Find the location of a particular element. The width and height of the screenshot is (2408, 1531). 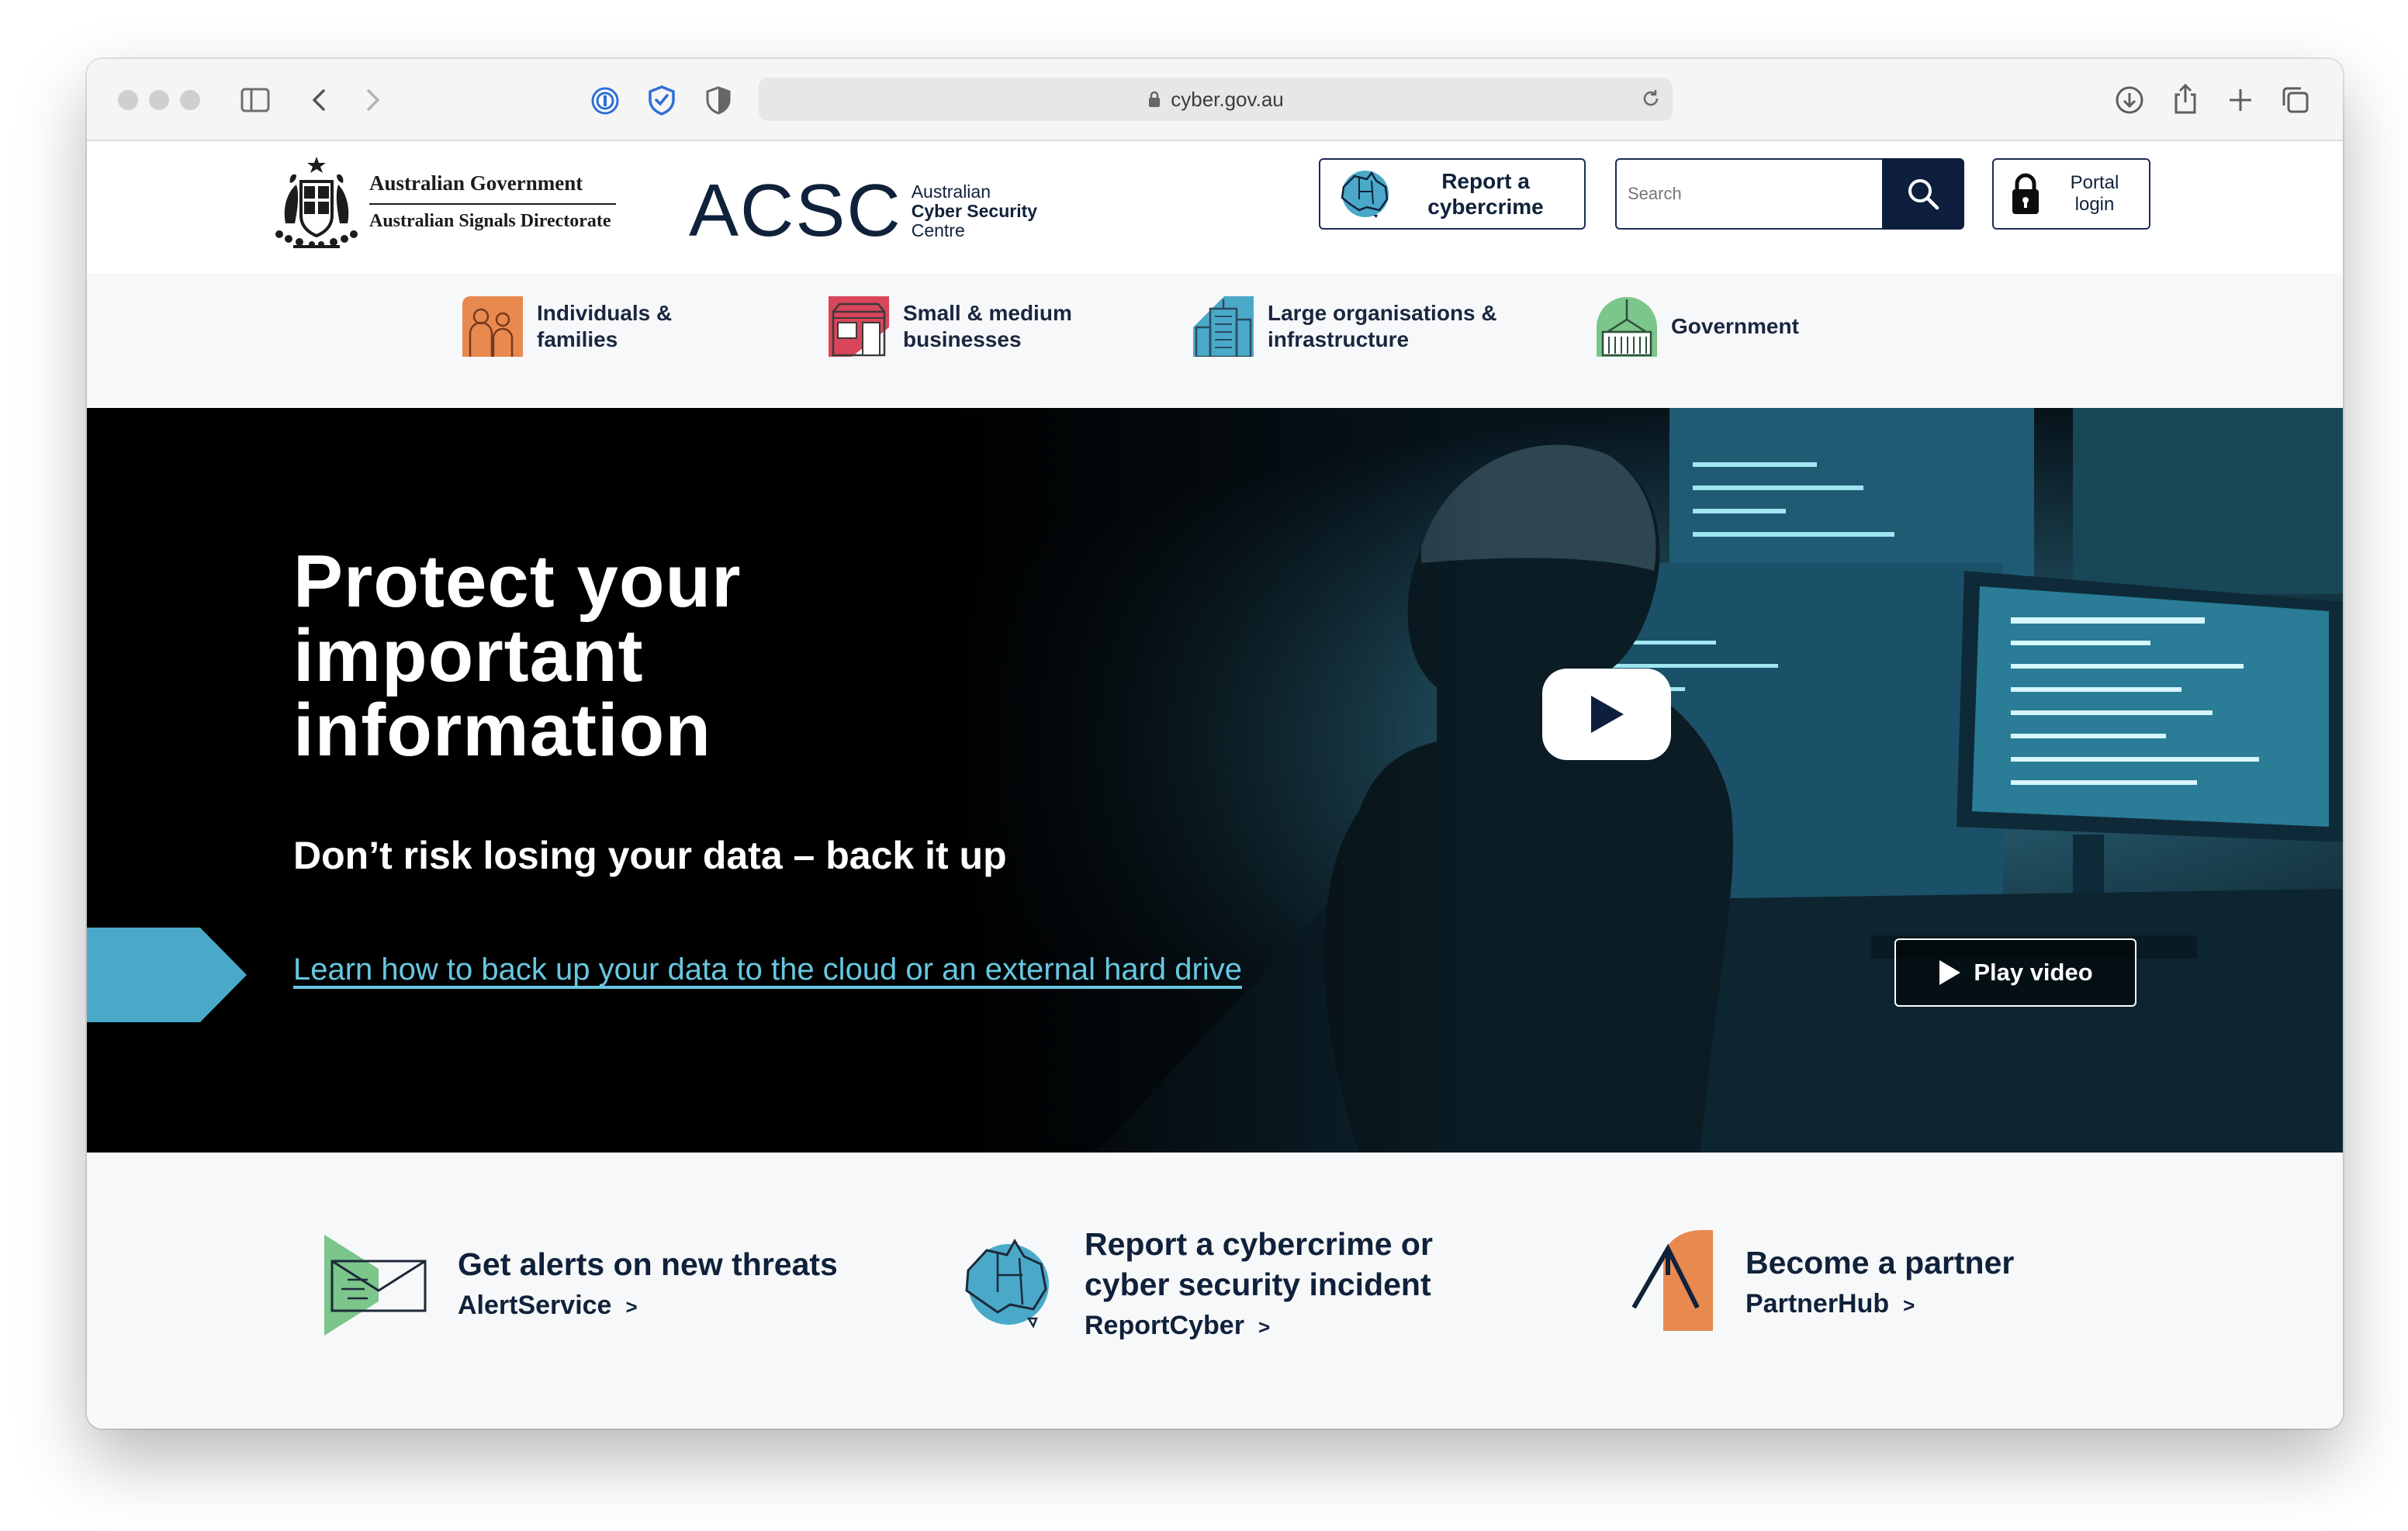

search-icon is located at coordinates (1924, 194).